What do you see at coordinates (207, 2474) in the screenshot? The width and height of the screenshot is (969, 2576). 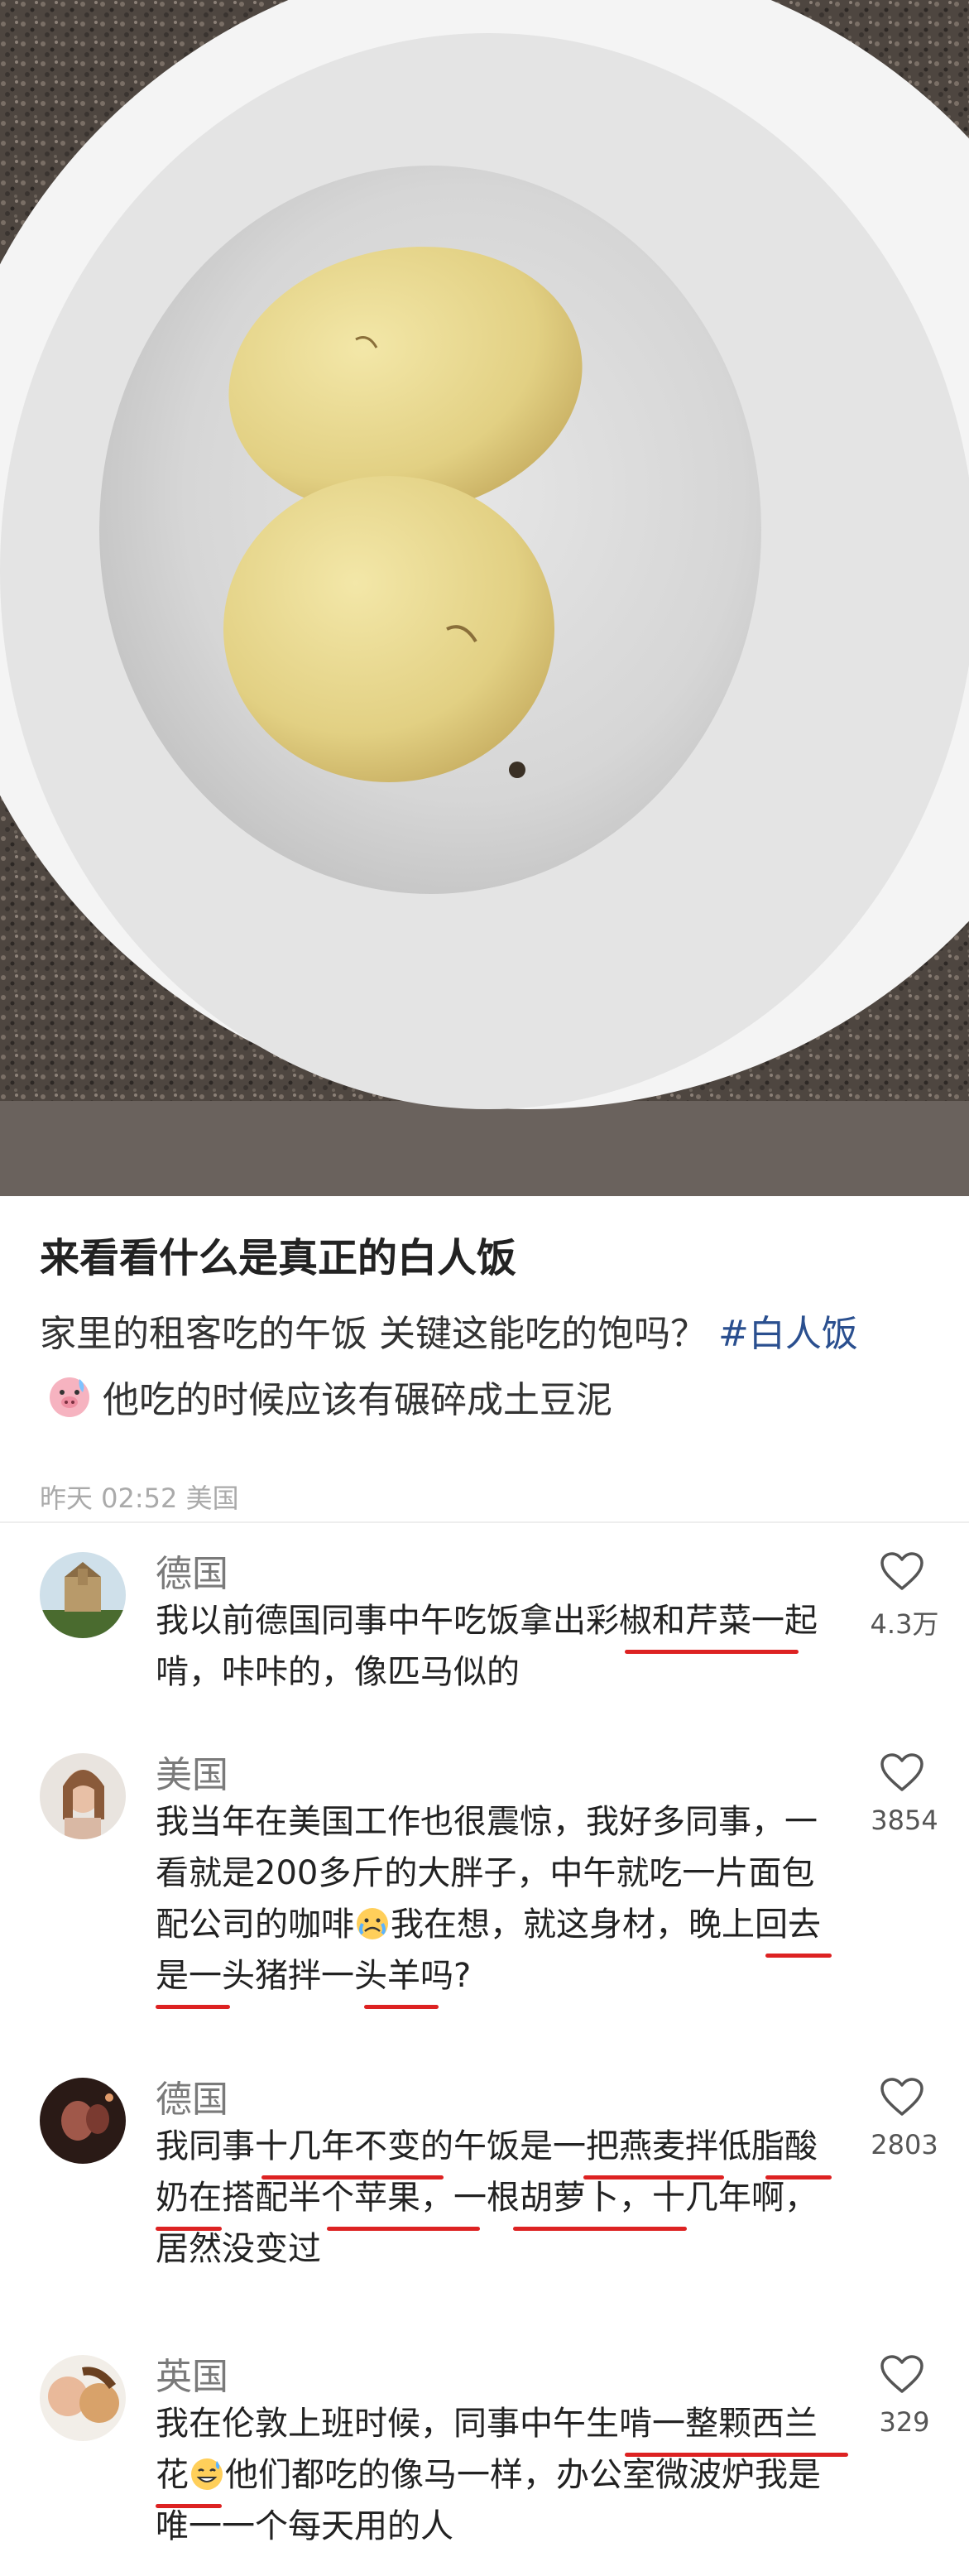 I see `sweat-smile-emoji` at bounding box center [207, 2474].